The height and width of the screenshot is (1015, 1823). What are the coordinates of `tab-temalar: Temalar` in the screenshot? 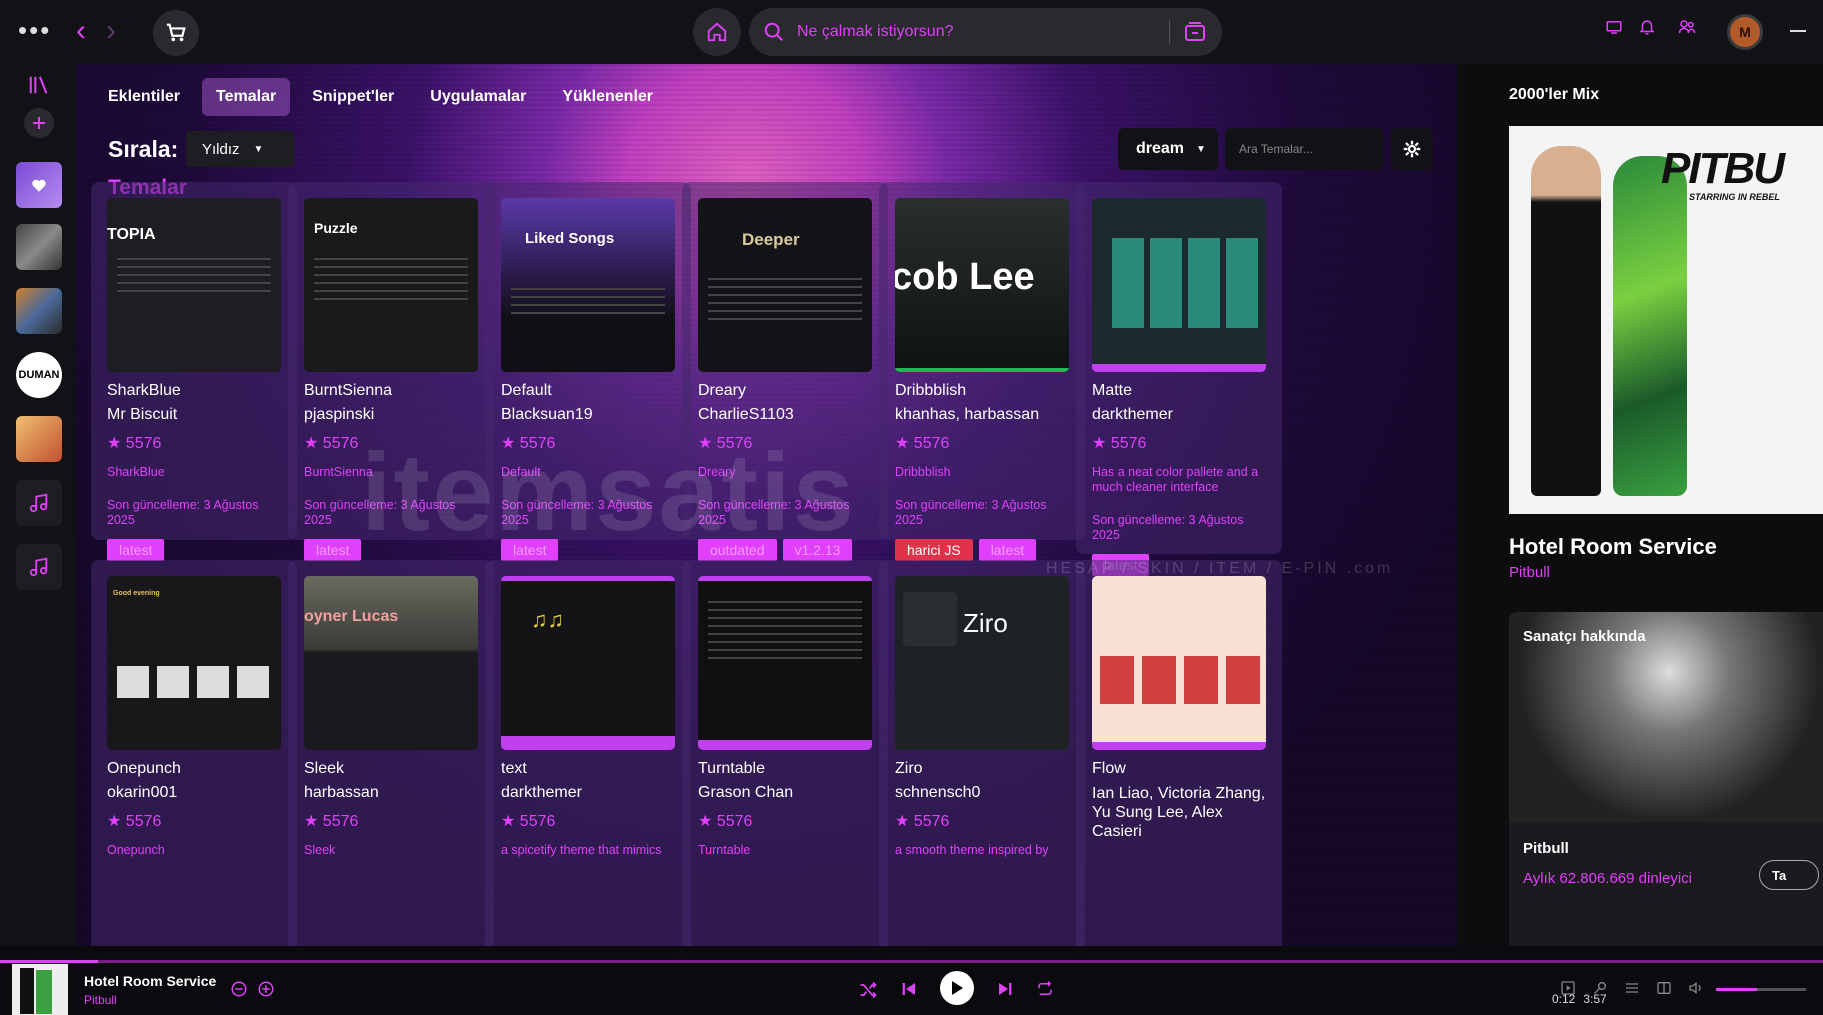 It's located at (246, 97).